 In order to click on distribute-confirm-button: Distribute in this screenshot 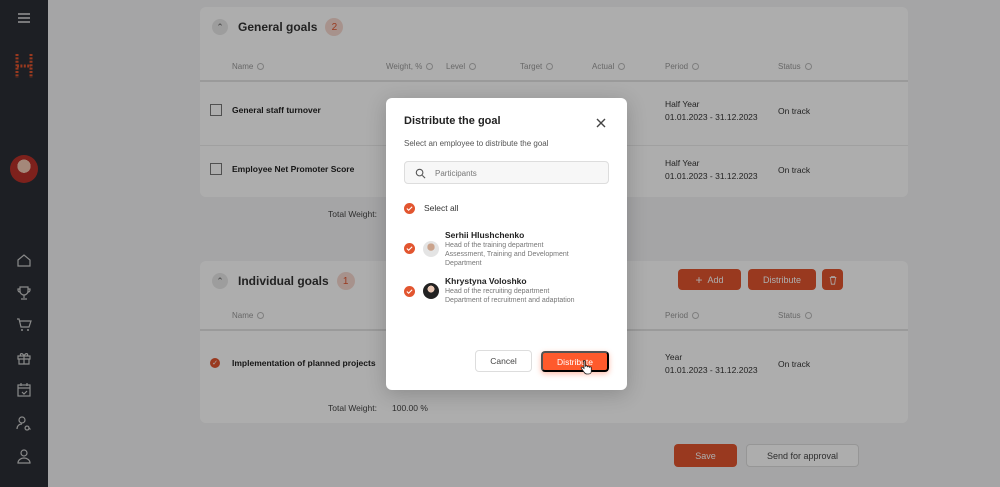, I will do `click(575, 361)`.